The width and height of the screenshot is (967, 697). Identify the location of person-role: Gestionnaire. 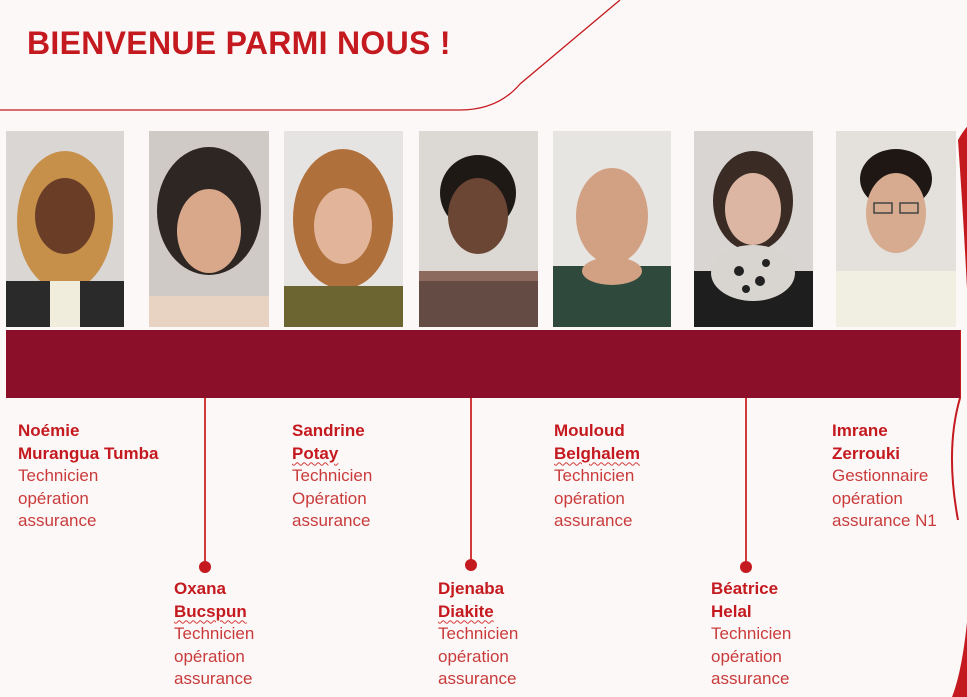
(880, 475).